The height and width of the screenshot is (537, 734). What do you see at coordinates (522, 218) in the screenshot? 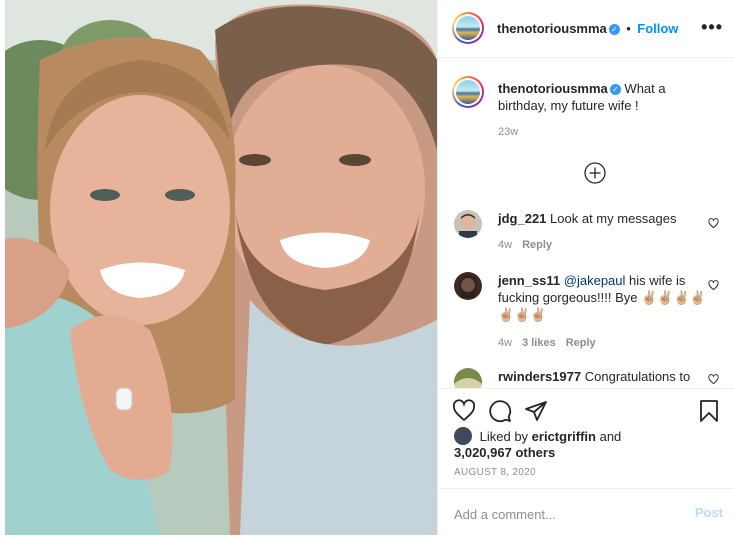
I see `comment-username: jdg_221` at bounding box center [522, 218].